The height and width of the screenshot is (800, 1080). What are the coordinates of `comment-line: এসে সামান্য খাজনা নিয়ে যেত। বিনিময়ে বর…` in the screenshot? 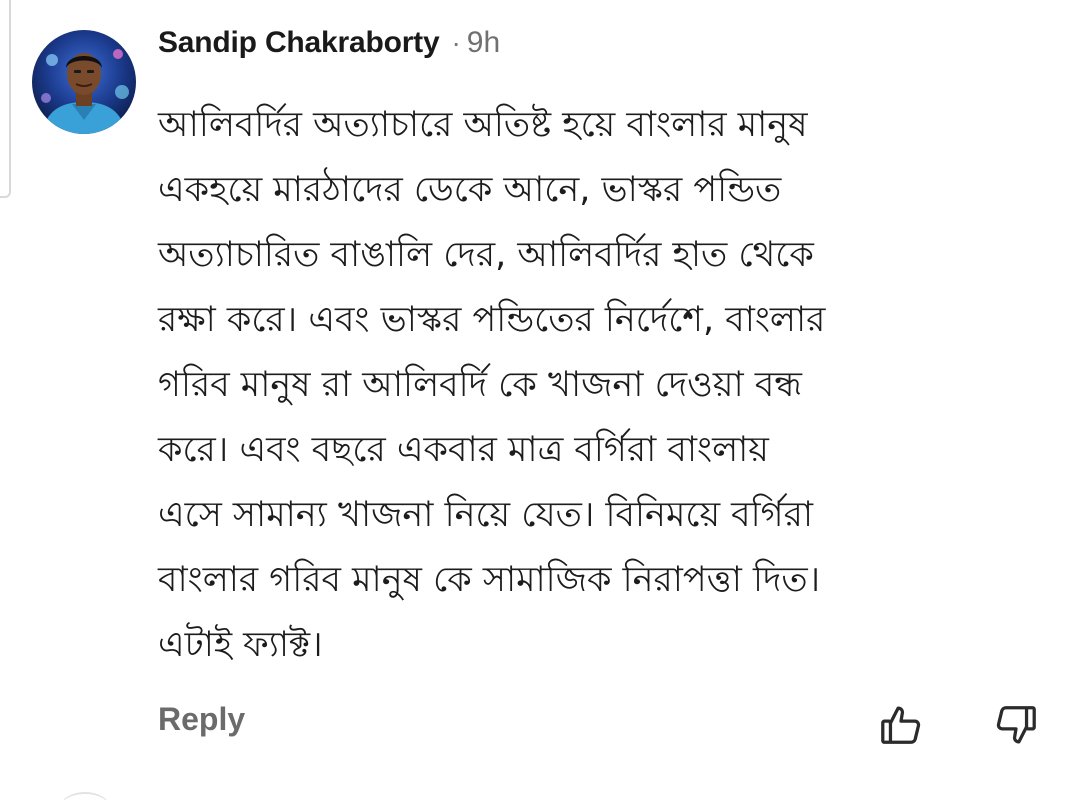 It's located at (486, 515).